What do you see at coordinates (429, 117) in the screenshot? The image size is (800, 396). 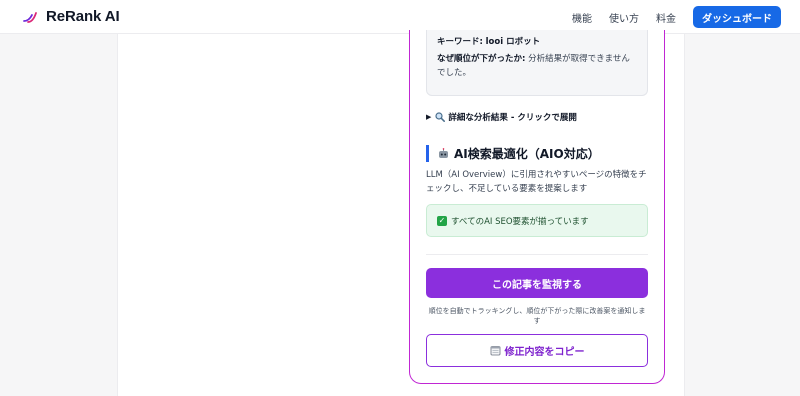 I see `disclosure-triangle-icon: ▶` at bounding box center [429, 117].